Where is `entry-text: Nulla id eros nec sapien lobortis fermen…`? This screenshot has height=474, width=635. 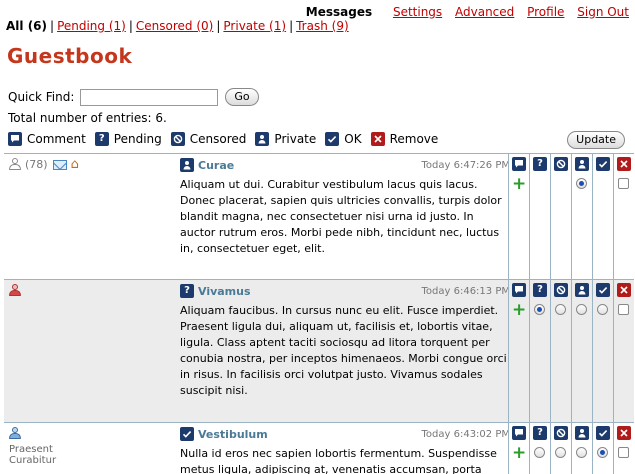 entry-text: Nulla id eros nec sapien lobortis fermen… is located at coordinates (338, 460).